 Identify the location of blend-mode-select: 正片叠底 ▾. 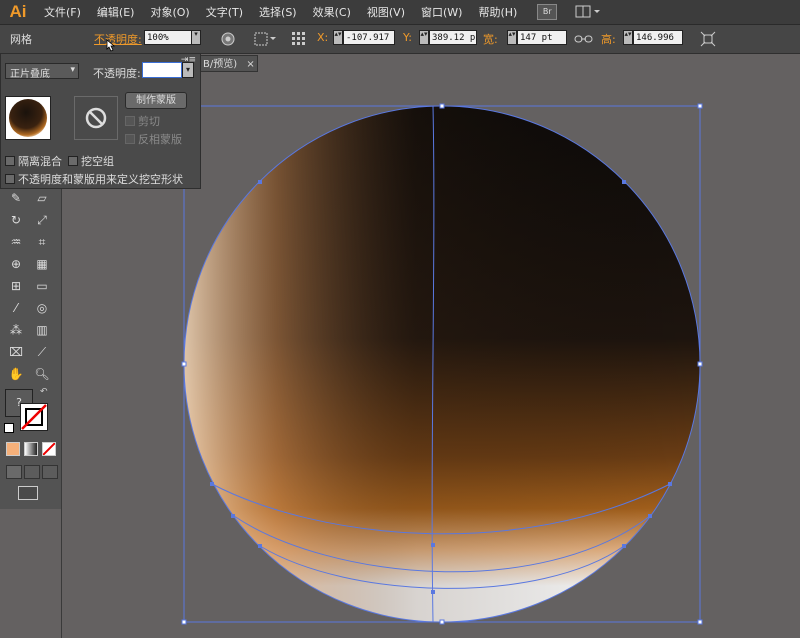
(42, 71).